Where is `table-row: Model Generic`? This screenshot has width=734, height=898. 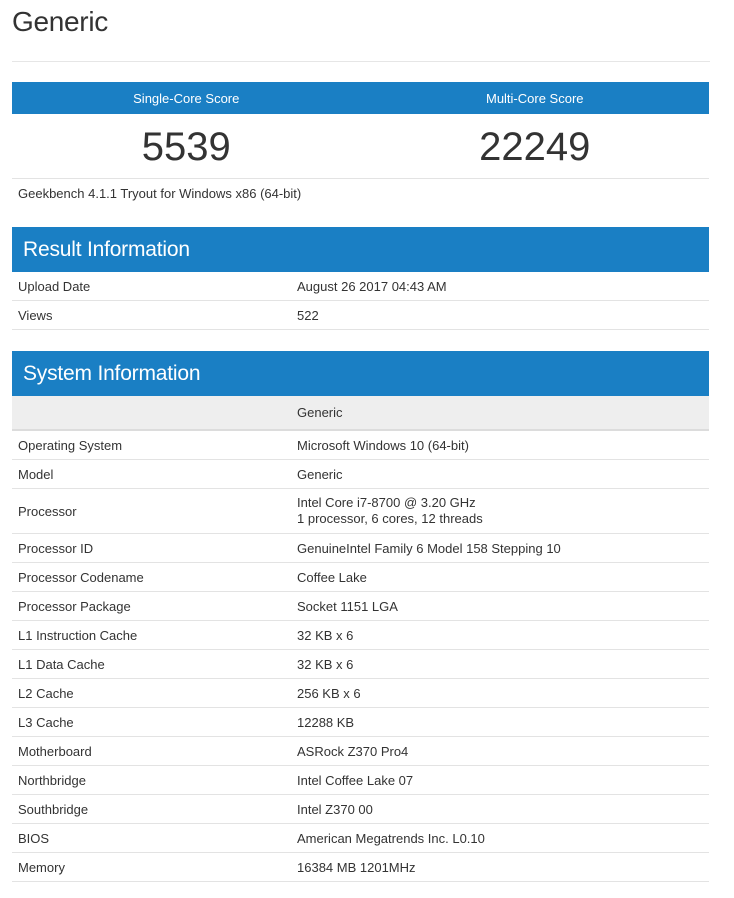
table-row: Model Generic is located at coordinates (360, 474).